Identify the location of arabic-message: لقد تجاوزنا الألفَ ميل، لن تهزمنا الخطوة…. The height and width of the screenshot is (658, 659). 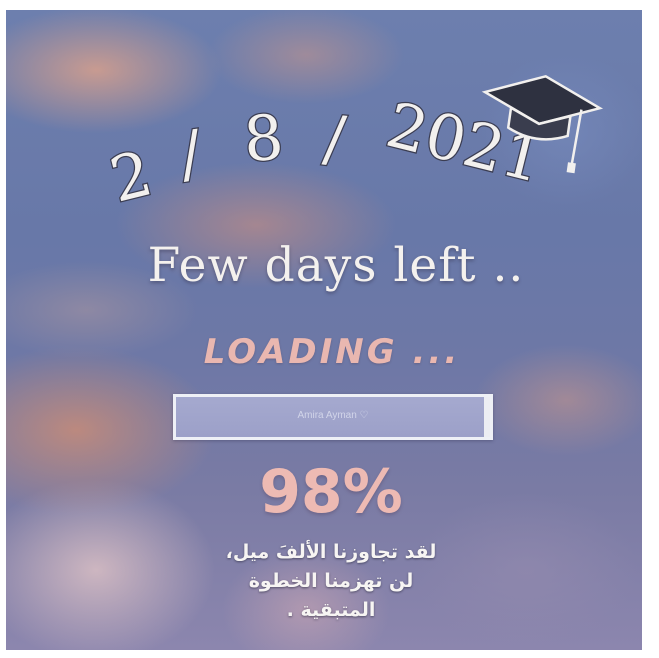
(324, 581).